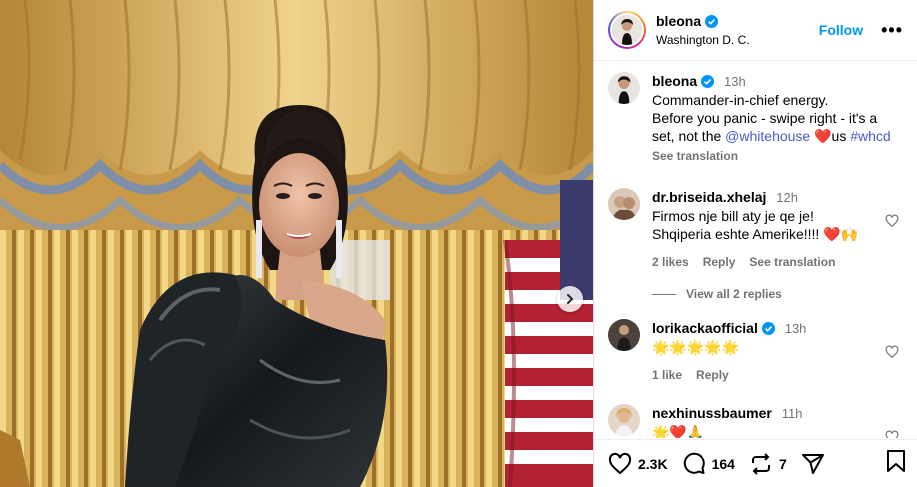 This screenshot has width=917, height=487. What do you see at coordinates (796, 328) in the screenshot?
I see `comment-time: 13h` at bounding box center [796, 328].